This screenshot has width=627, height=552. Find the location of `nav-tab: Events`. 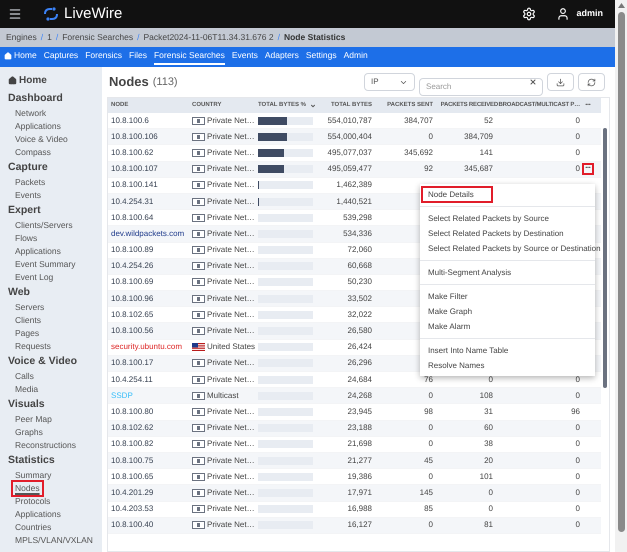

nav-tab: Events is located at coordinates (245, 57).